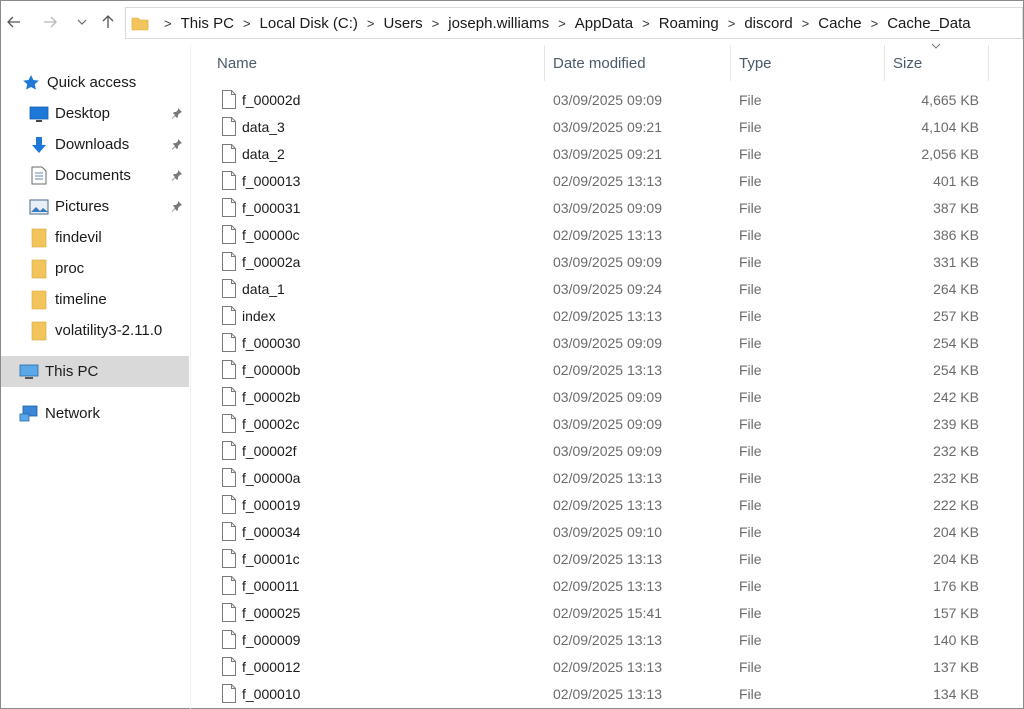  Describe the element at coordinates (607, 263) in the screenshot. I see `file-row: f_00002a 03/09/2025 09:09 File 331 KB` at that location.